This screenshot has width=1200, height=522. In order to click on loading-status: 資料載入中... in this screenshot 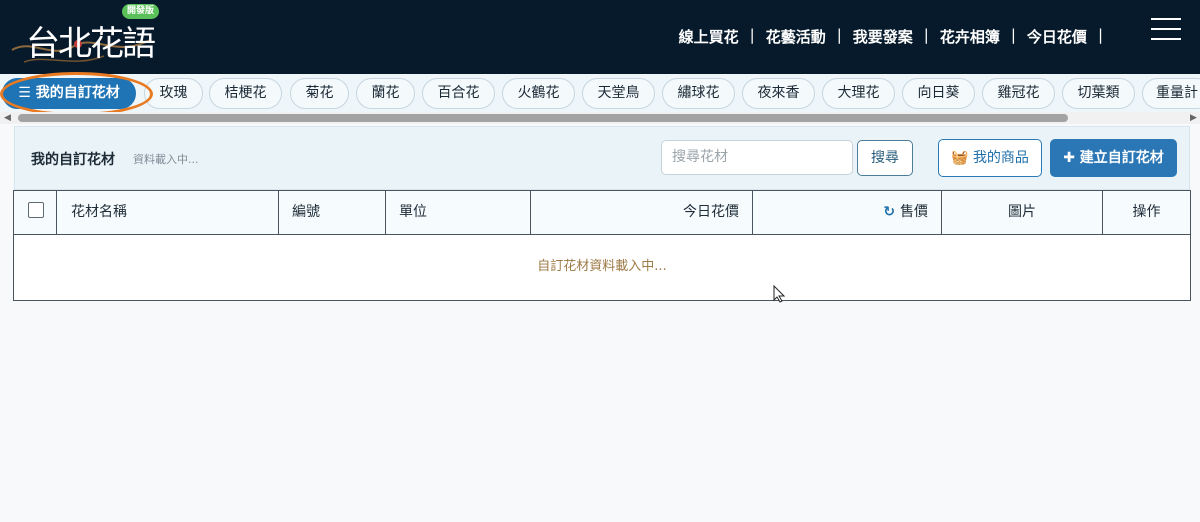, I will do `click(166, 159)`.